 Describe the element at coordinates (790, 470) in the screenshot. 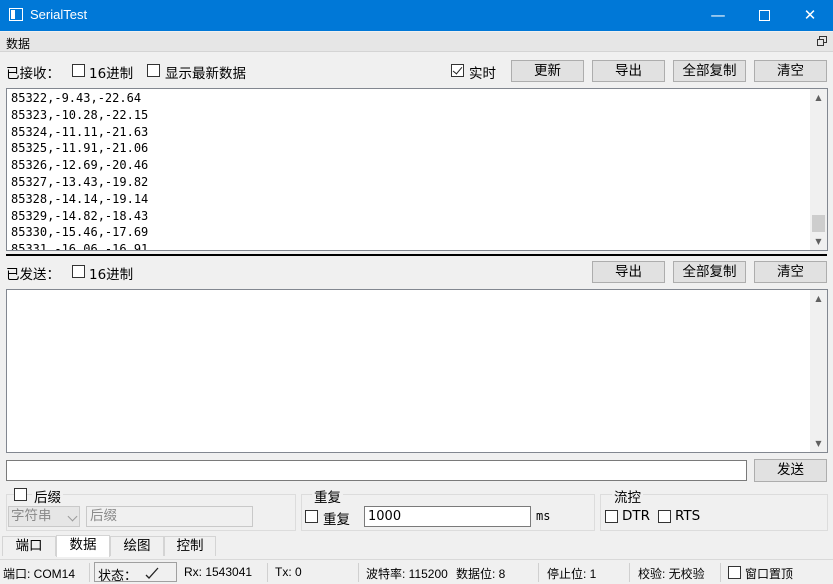

I see `send-button: 发送` at that location.